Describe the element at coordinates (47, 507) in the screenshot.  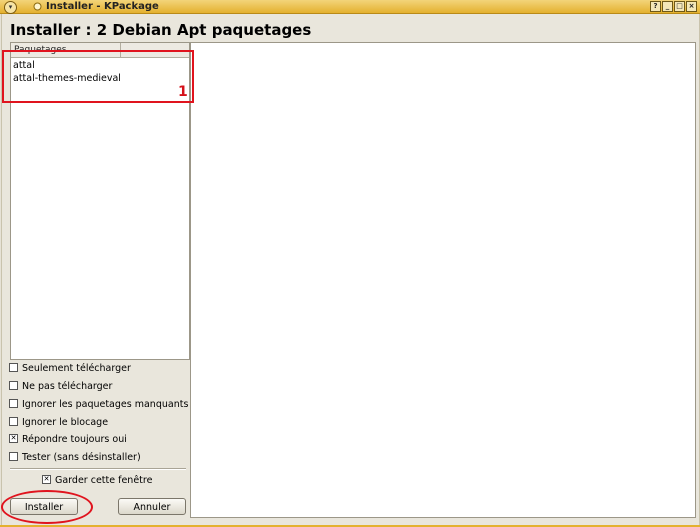
I see `annotation-ellipse` at that location.